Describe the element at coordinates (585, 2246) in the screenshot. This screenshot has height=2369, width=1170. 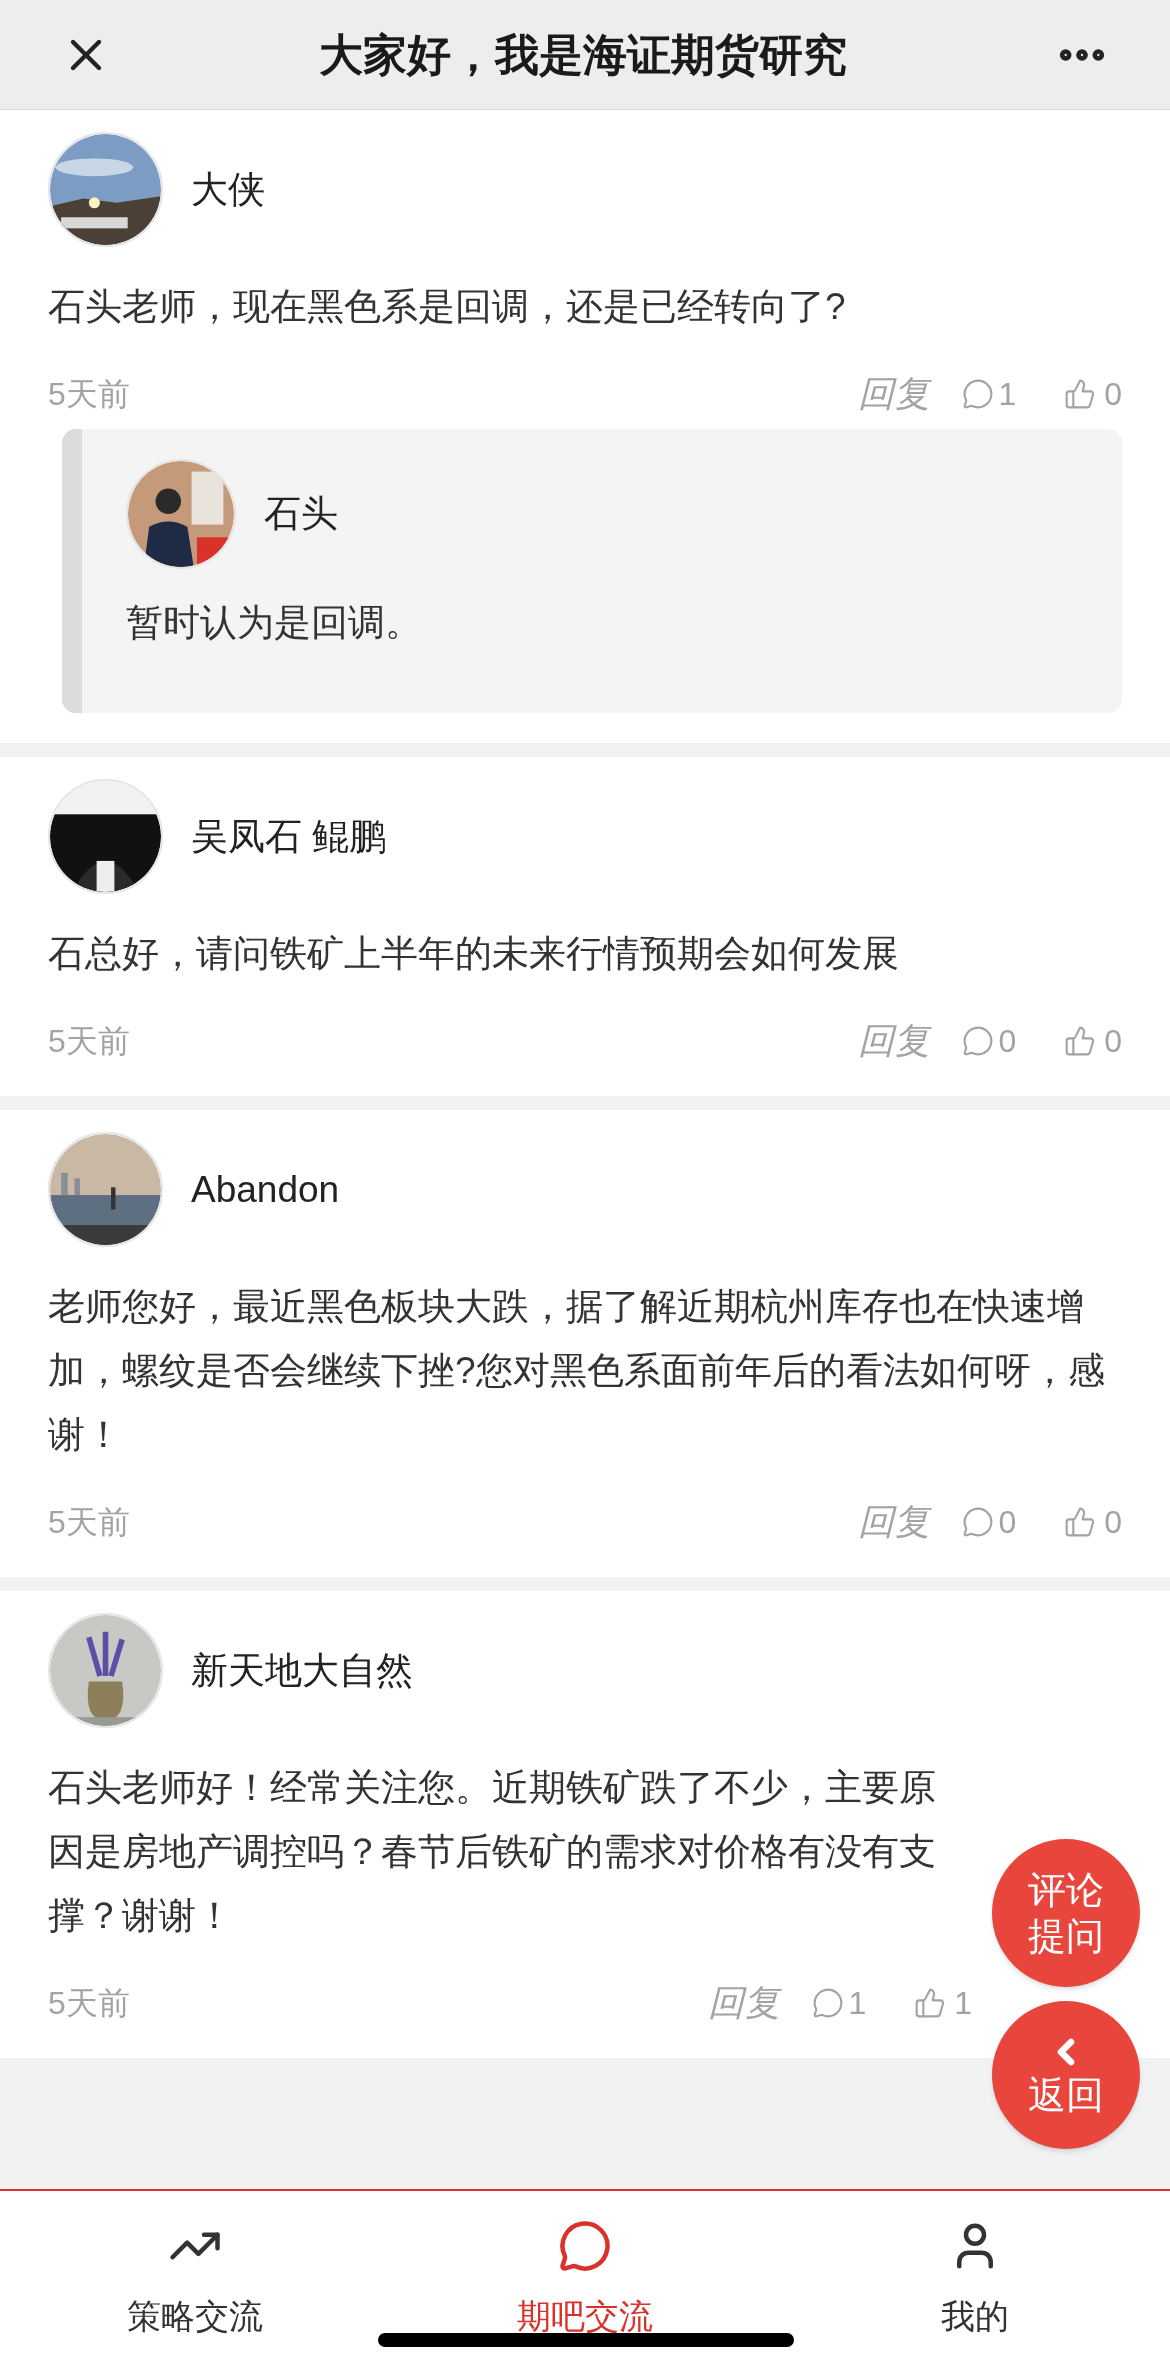
I see `chat-icon` at that location.